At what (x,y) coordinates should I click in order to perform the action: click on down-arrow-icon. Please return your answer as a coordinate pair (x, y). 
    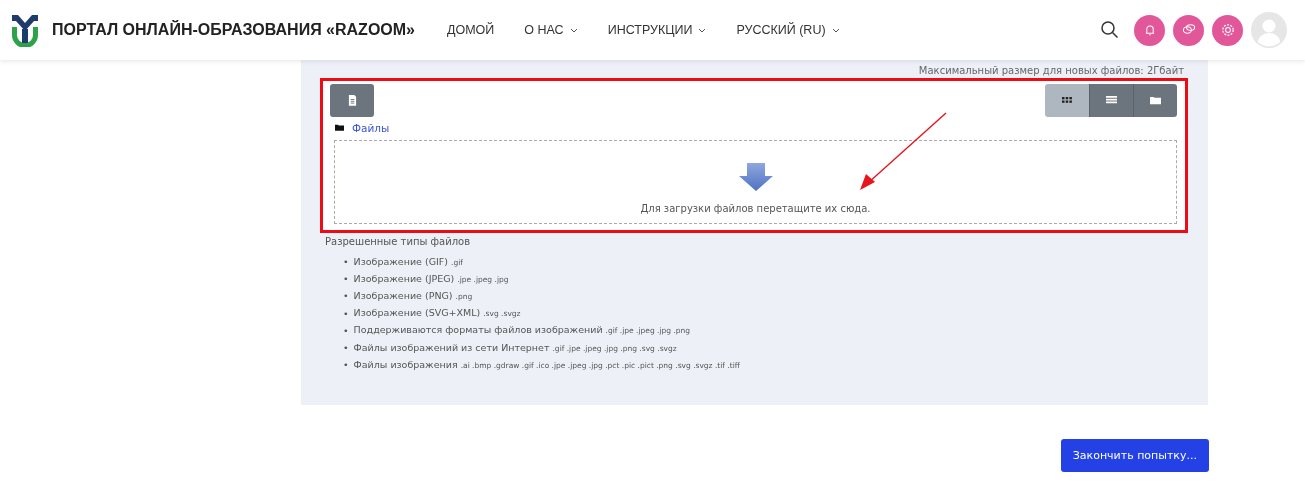
    Looking at the image, I should click on (755, 177).